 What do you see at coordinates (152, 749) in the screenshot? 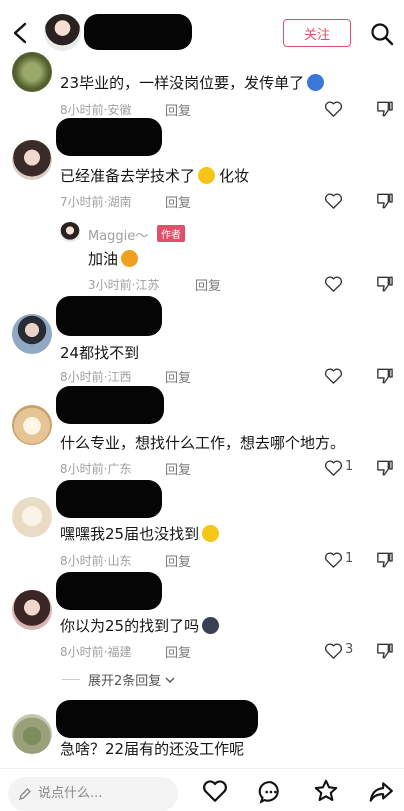
I see `comment-text: 急啥？22届有的还没工作呢` at bounding box center [152, 749].